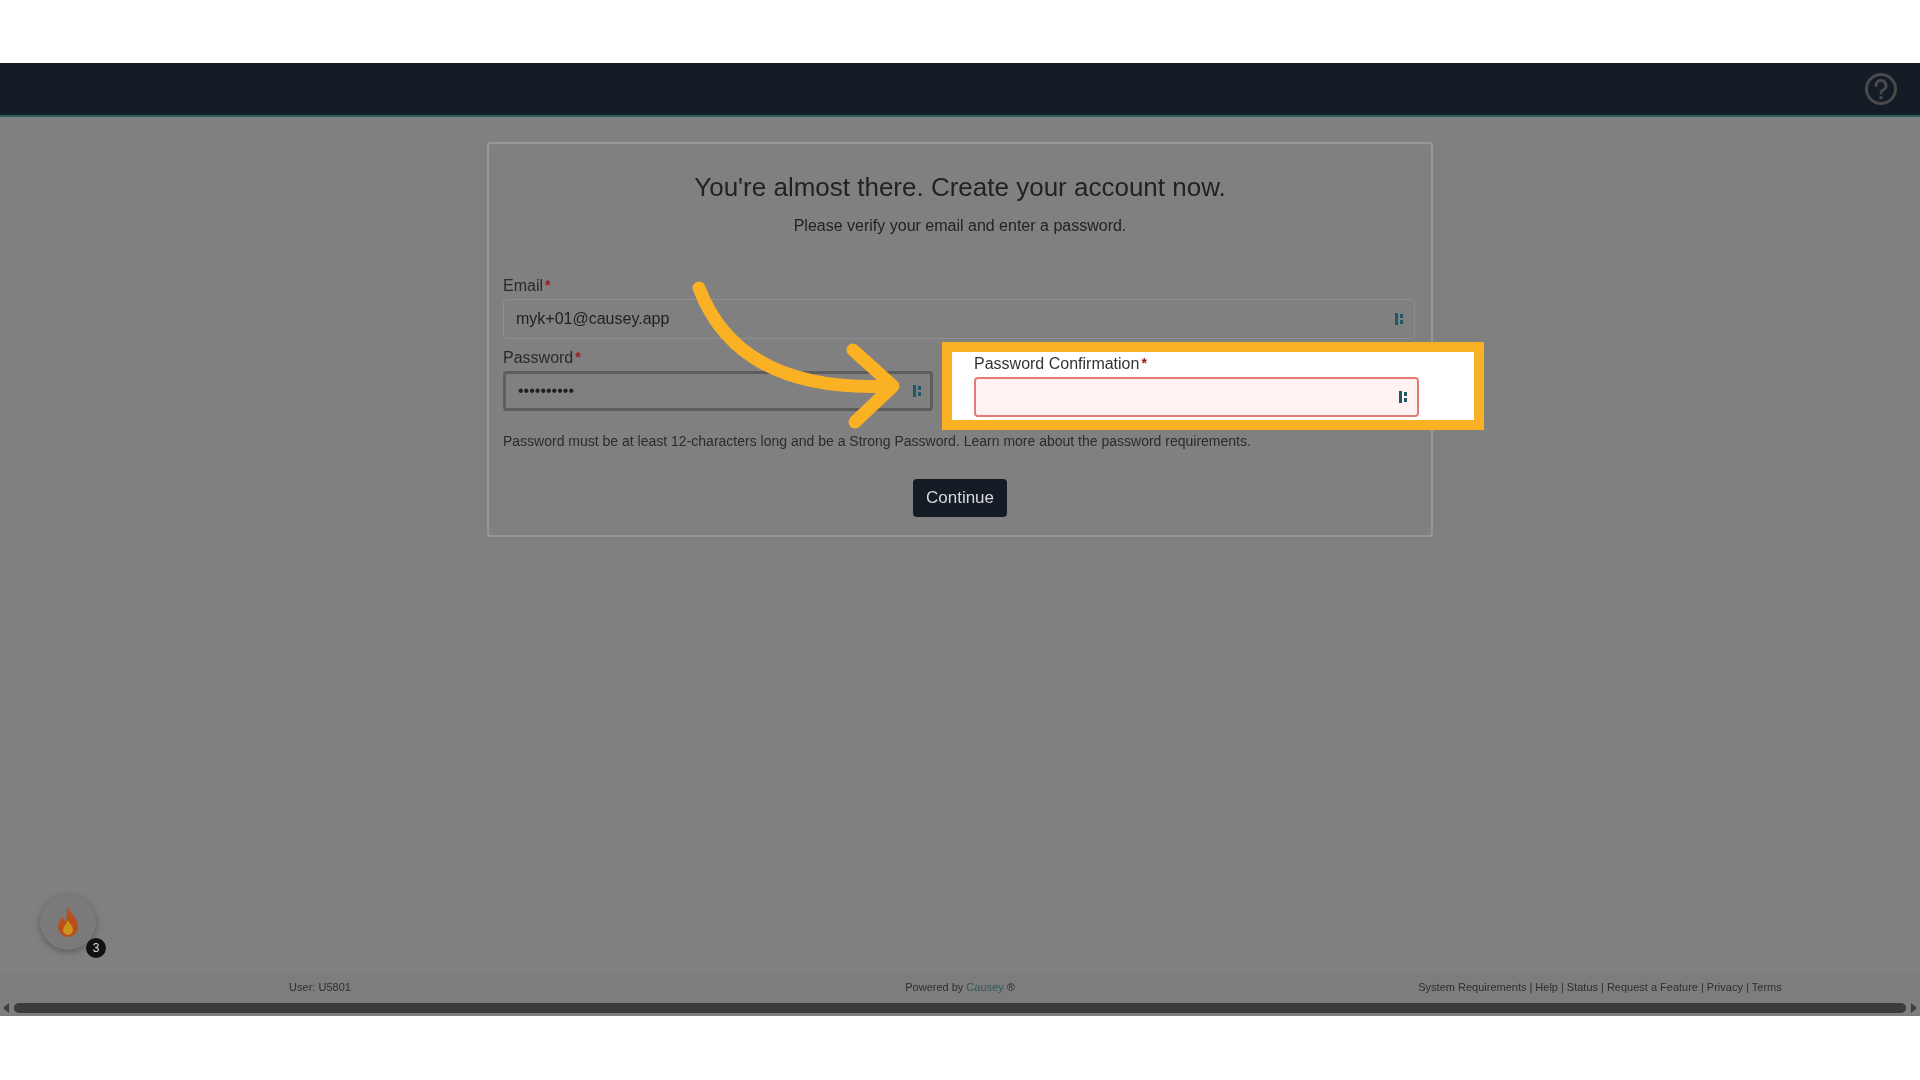 This screenshot has height=1080, width=1920. What do you see at coordinates (523, 286) in the screenshot?
I see `field-label: Email` at bounding box center [523, 286].